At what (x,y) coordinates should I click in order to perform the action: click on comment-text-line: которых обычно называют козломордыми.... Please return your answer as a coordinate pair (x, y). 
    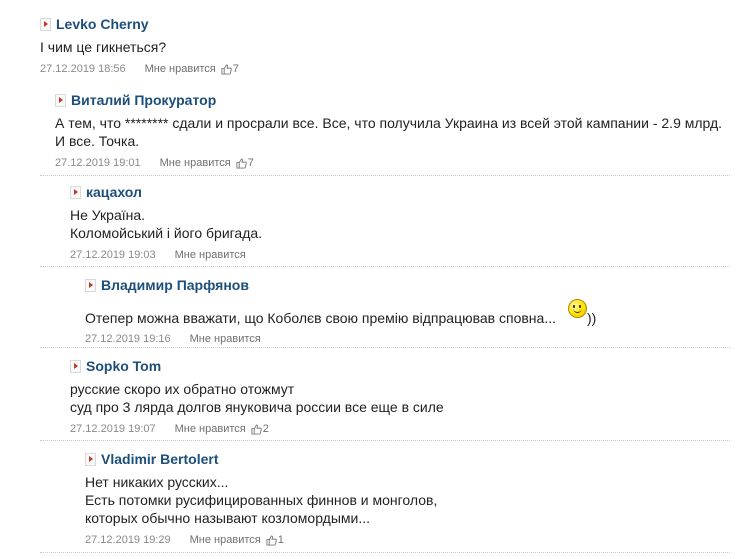
    Looking at the image, I should click on (228, 518).